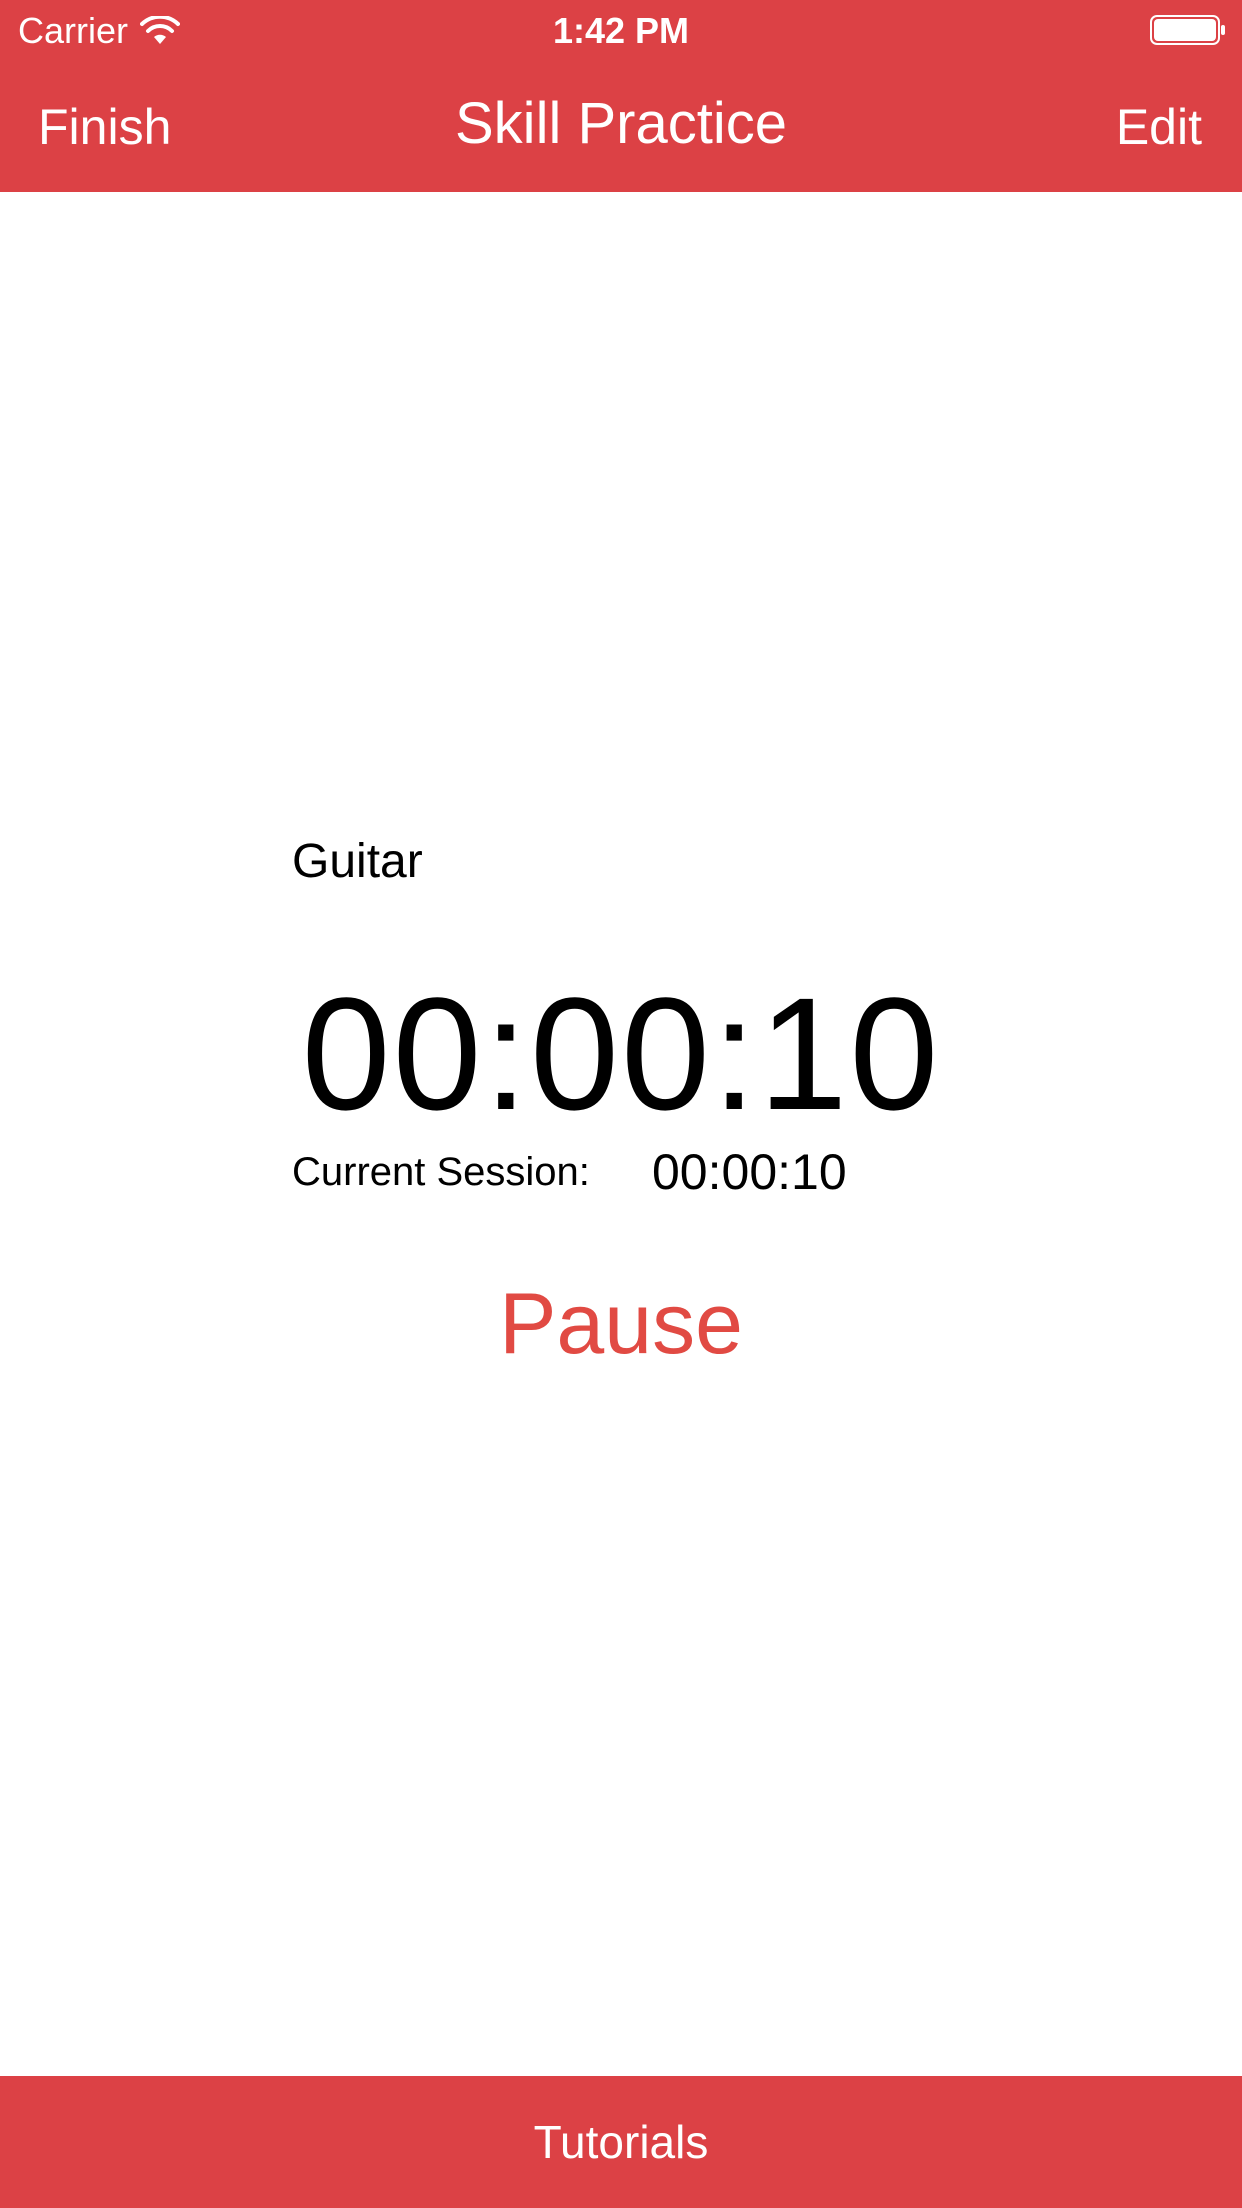 Image resolution: width=1242 pixels, height=2208 pixels. I want to click on page-title: Skill Practice, so click(621, 123).